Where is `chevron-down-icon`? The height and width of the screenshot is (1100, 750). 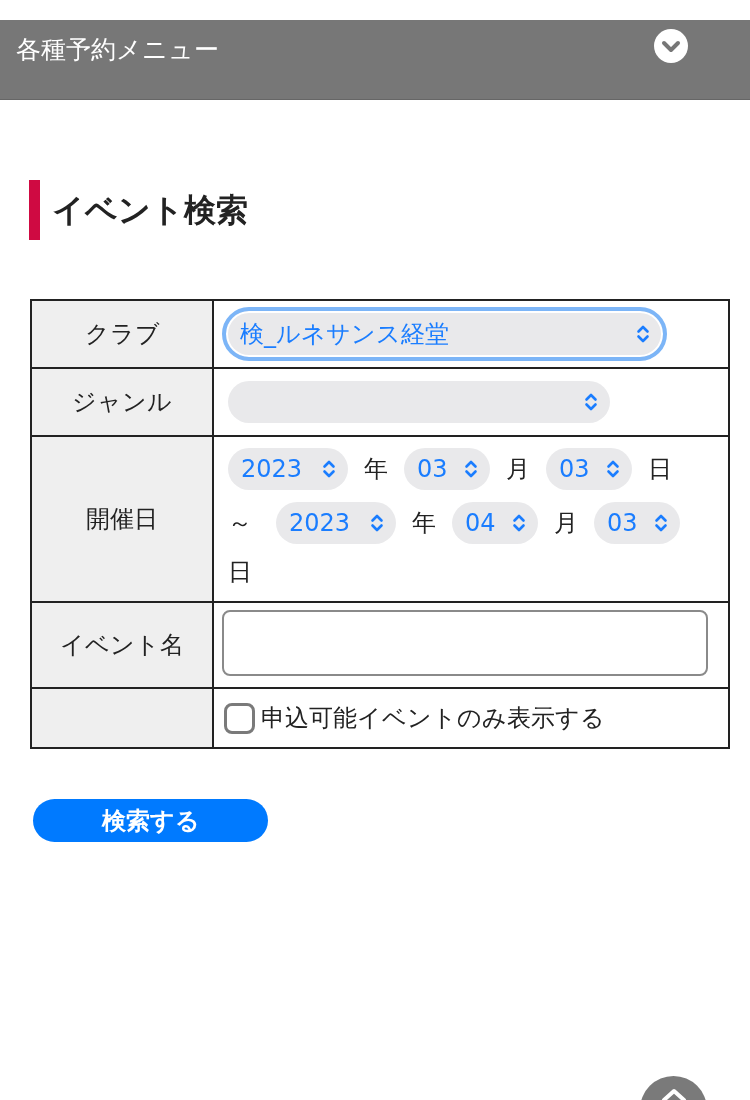 chevron-down-icon is located at coordinates (671, 46).